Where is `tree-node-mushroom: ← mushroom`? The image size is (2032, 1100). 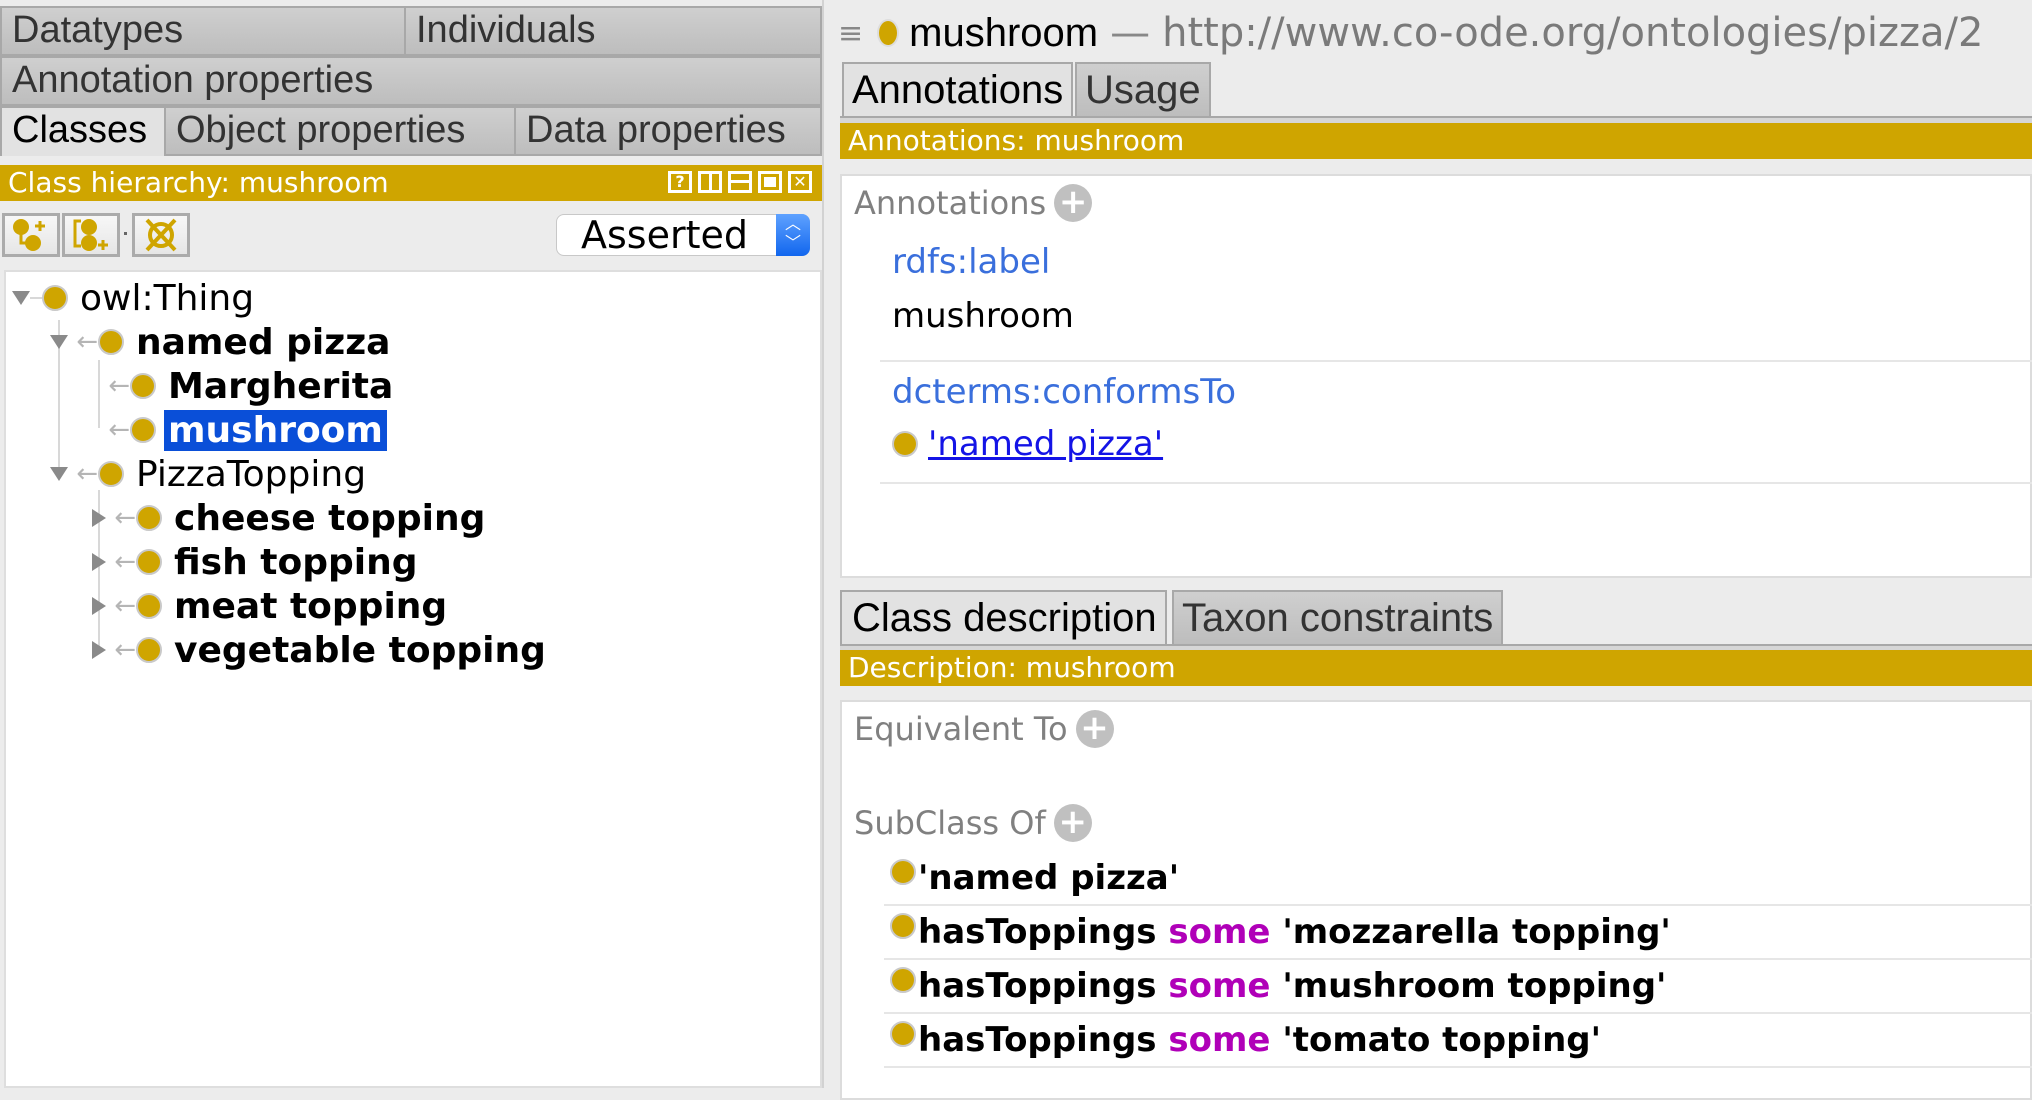 tree-node-mushroom: ← mushroom is located at coordinates (243, 430).